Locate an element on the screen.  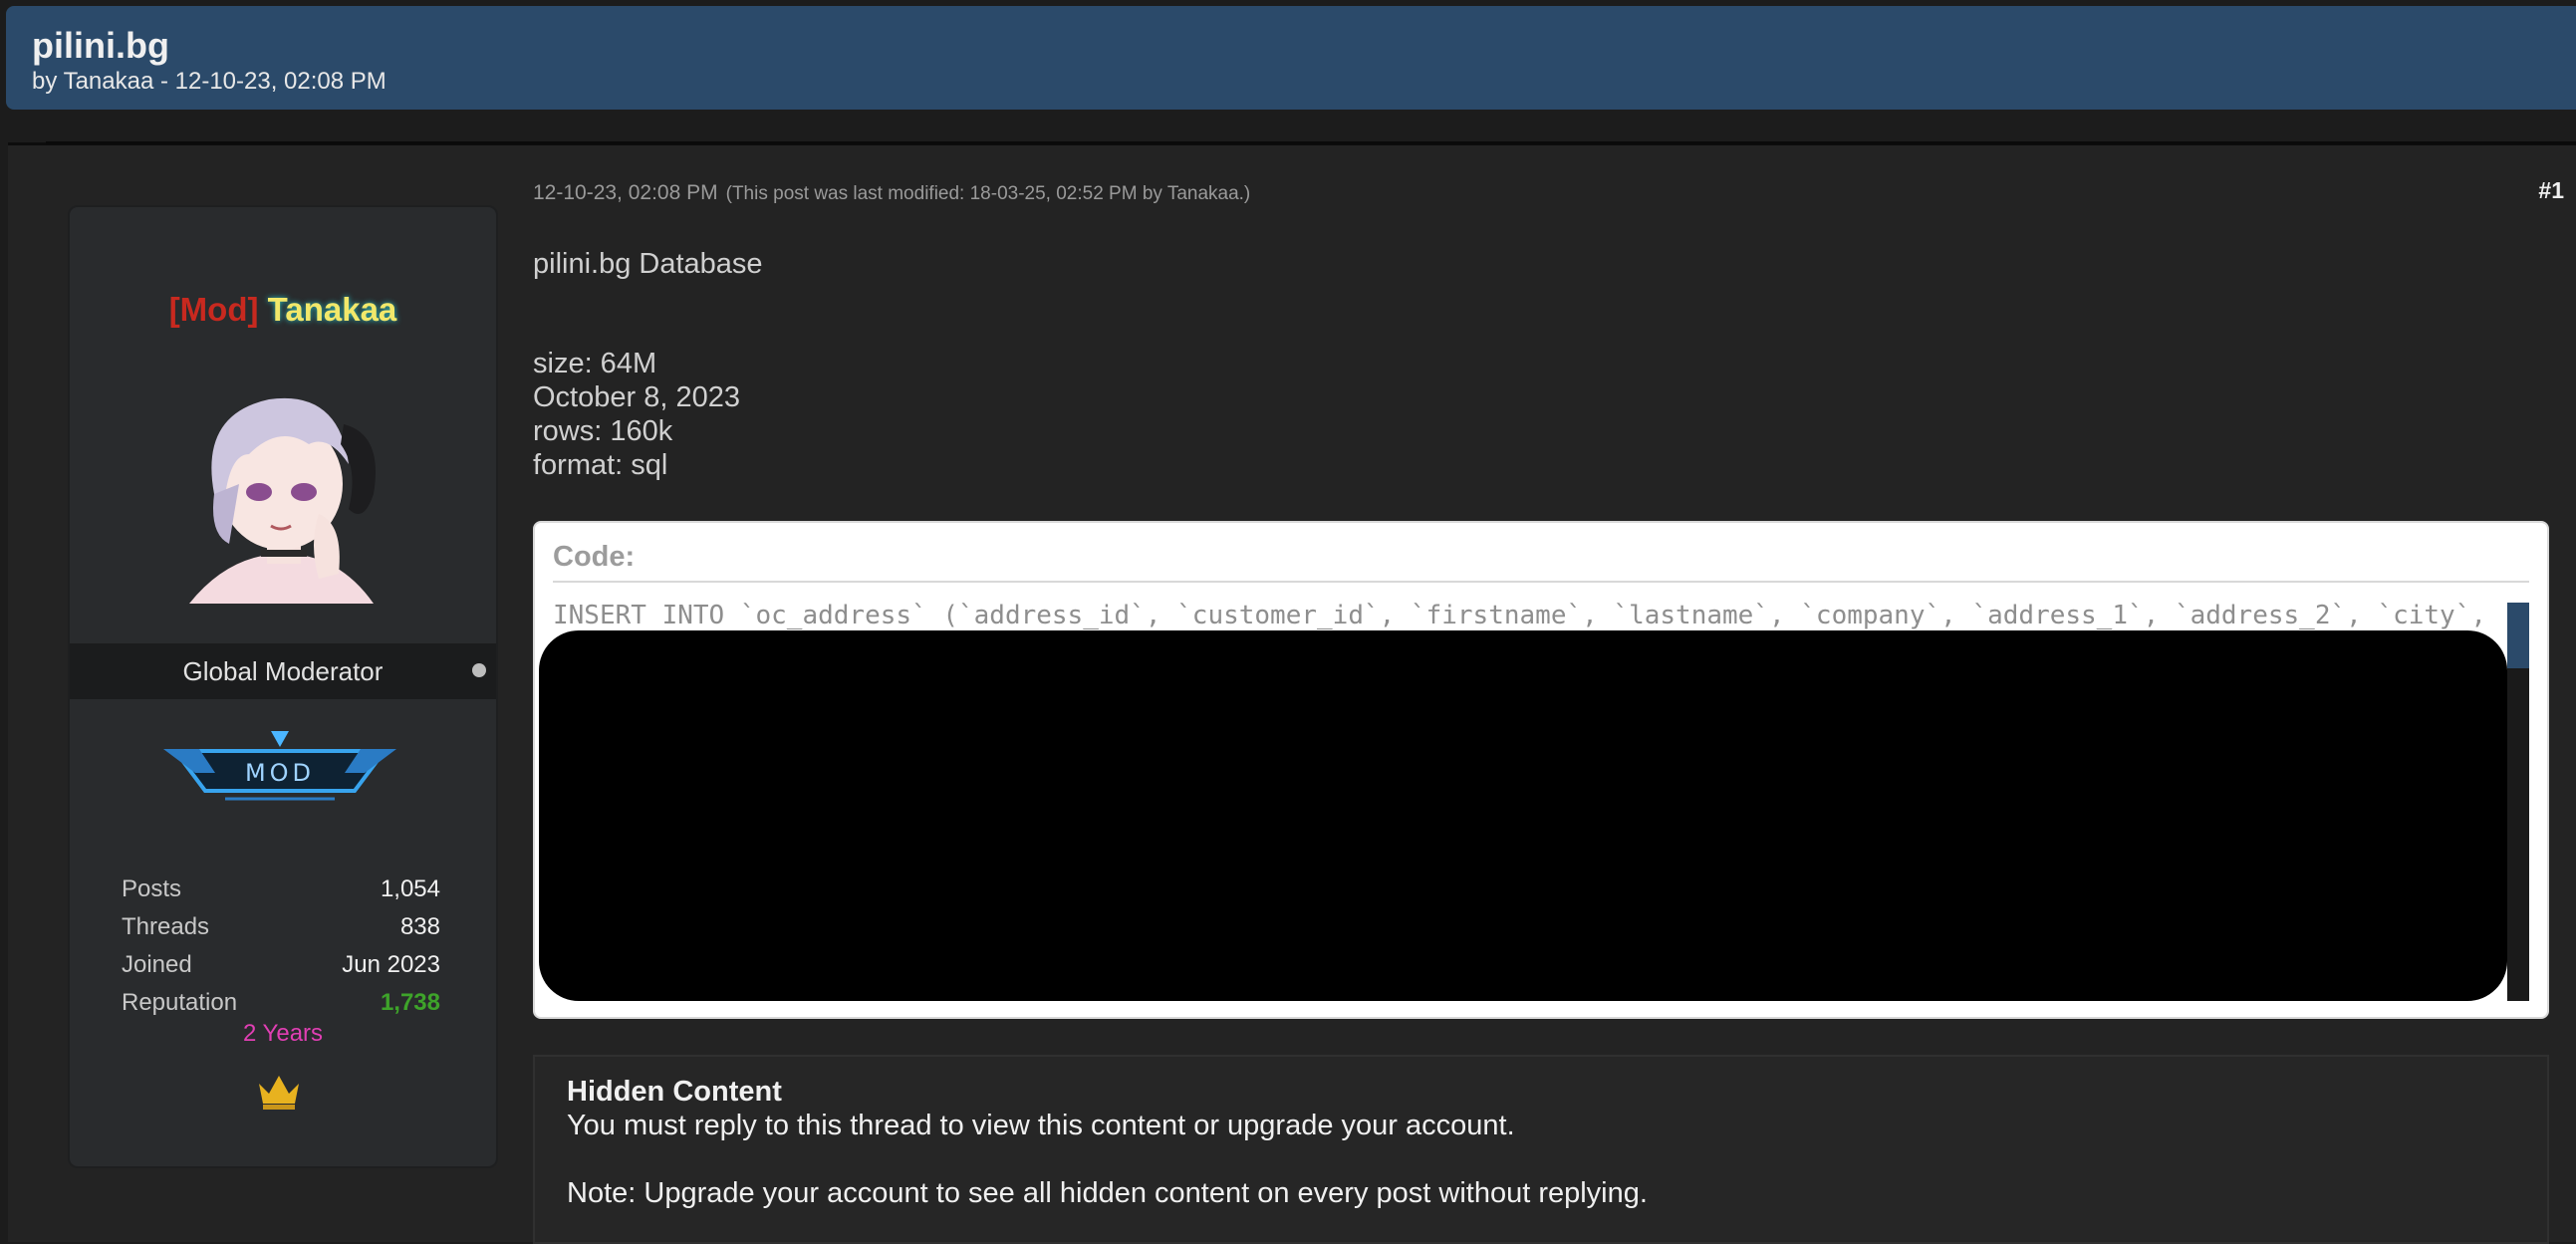
user-role: Global Moderator is located at coordinates (283, 671).